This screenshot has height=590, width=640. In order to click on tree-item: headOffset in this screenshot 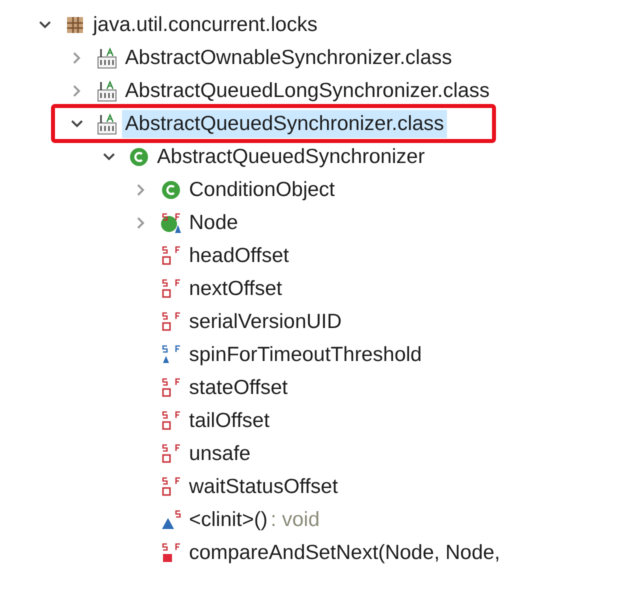, I will do `click(239, 256)`.